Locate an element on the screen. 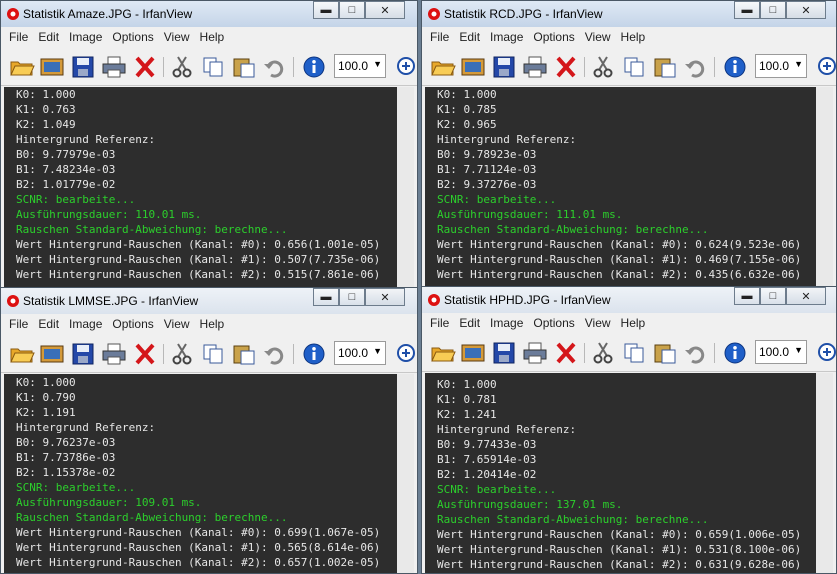 The height and width of the screenshot is (574, 837). title-bar: Statistik Amaze.JPG - IrfanView ▬ □ ✕ is located at coordinates (209, 14).